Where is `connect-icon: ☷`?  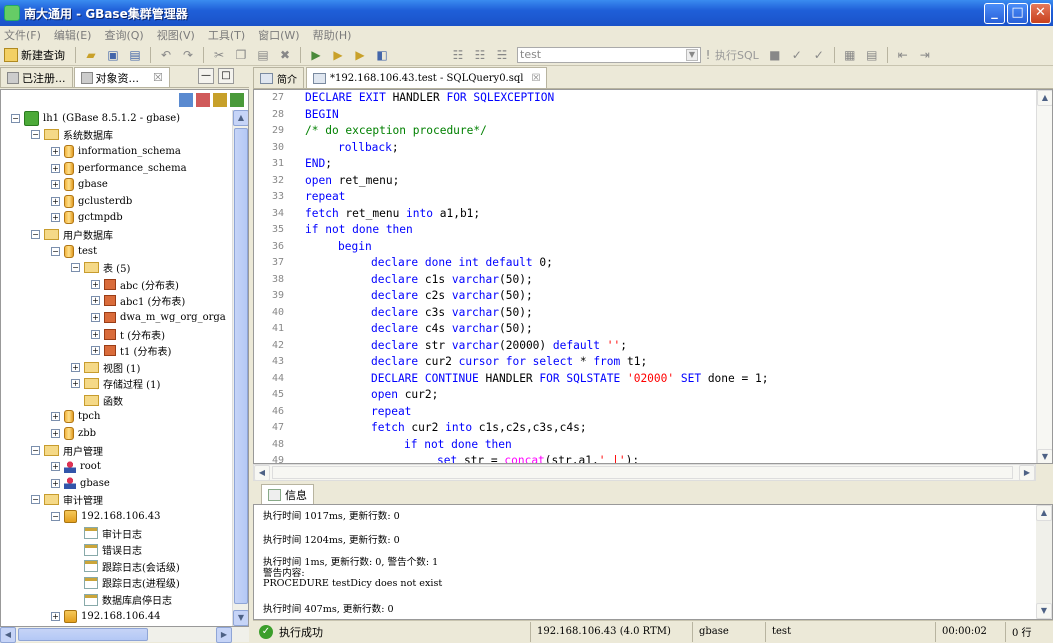 connect-icon: ☷ is located at coordinates (458, 55).